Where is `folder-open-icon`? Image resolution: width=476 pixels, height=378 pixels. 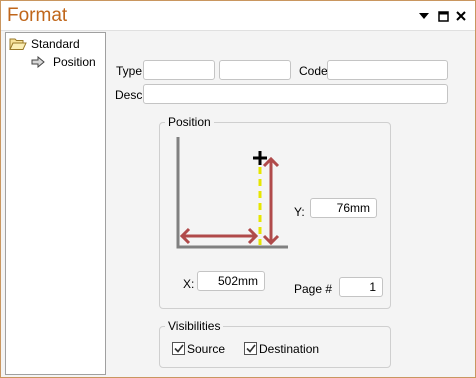 folder-open-icon is located at coordinates (18, 44).